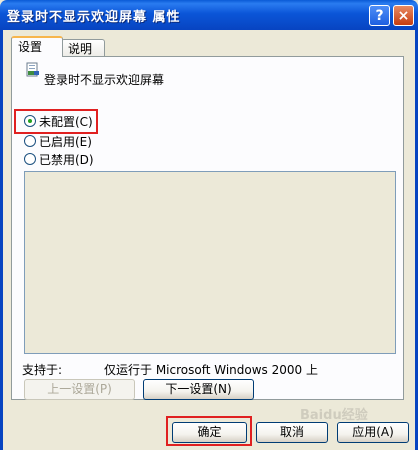  Describe the element at coordinates (94, 17) in the screenshot. I see `window-title: 登录时不显示欢迎屏幕 属性` at that location.